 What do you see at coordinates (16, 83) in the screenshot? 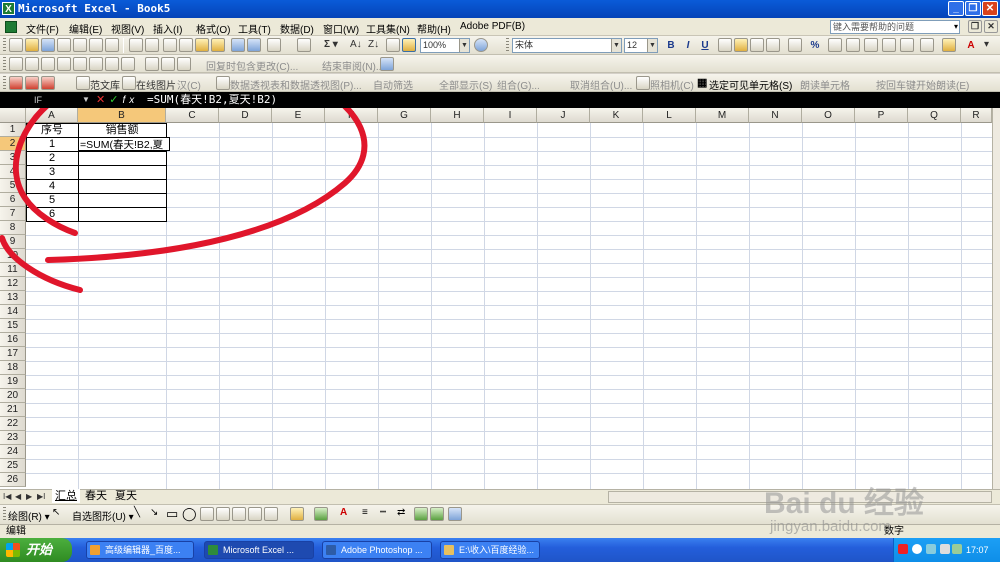
I see `pdf-convert-icon` at bounding box center [16, 83].